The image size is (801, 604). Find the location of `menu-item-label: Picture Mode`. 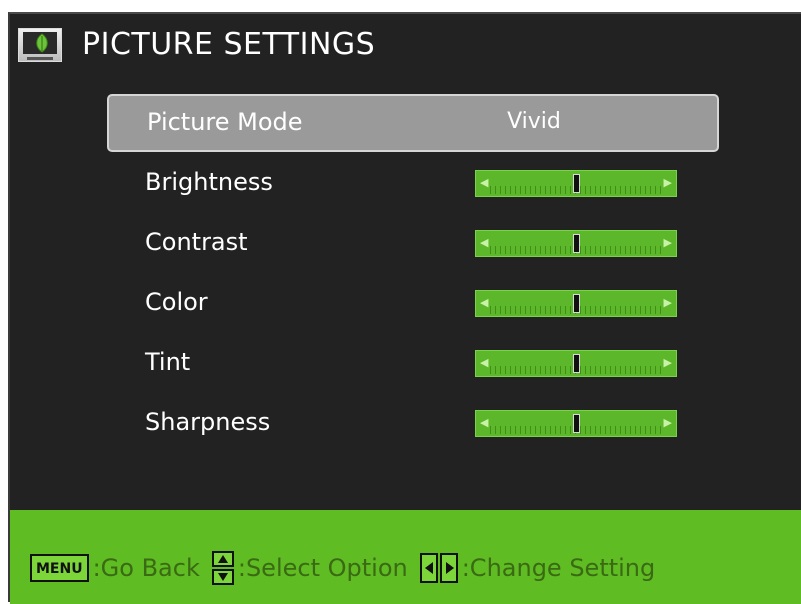

menu-item-label: Picture Mode is located at coordinates (225, 122).